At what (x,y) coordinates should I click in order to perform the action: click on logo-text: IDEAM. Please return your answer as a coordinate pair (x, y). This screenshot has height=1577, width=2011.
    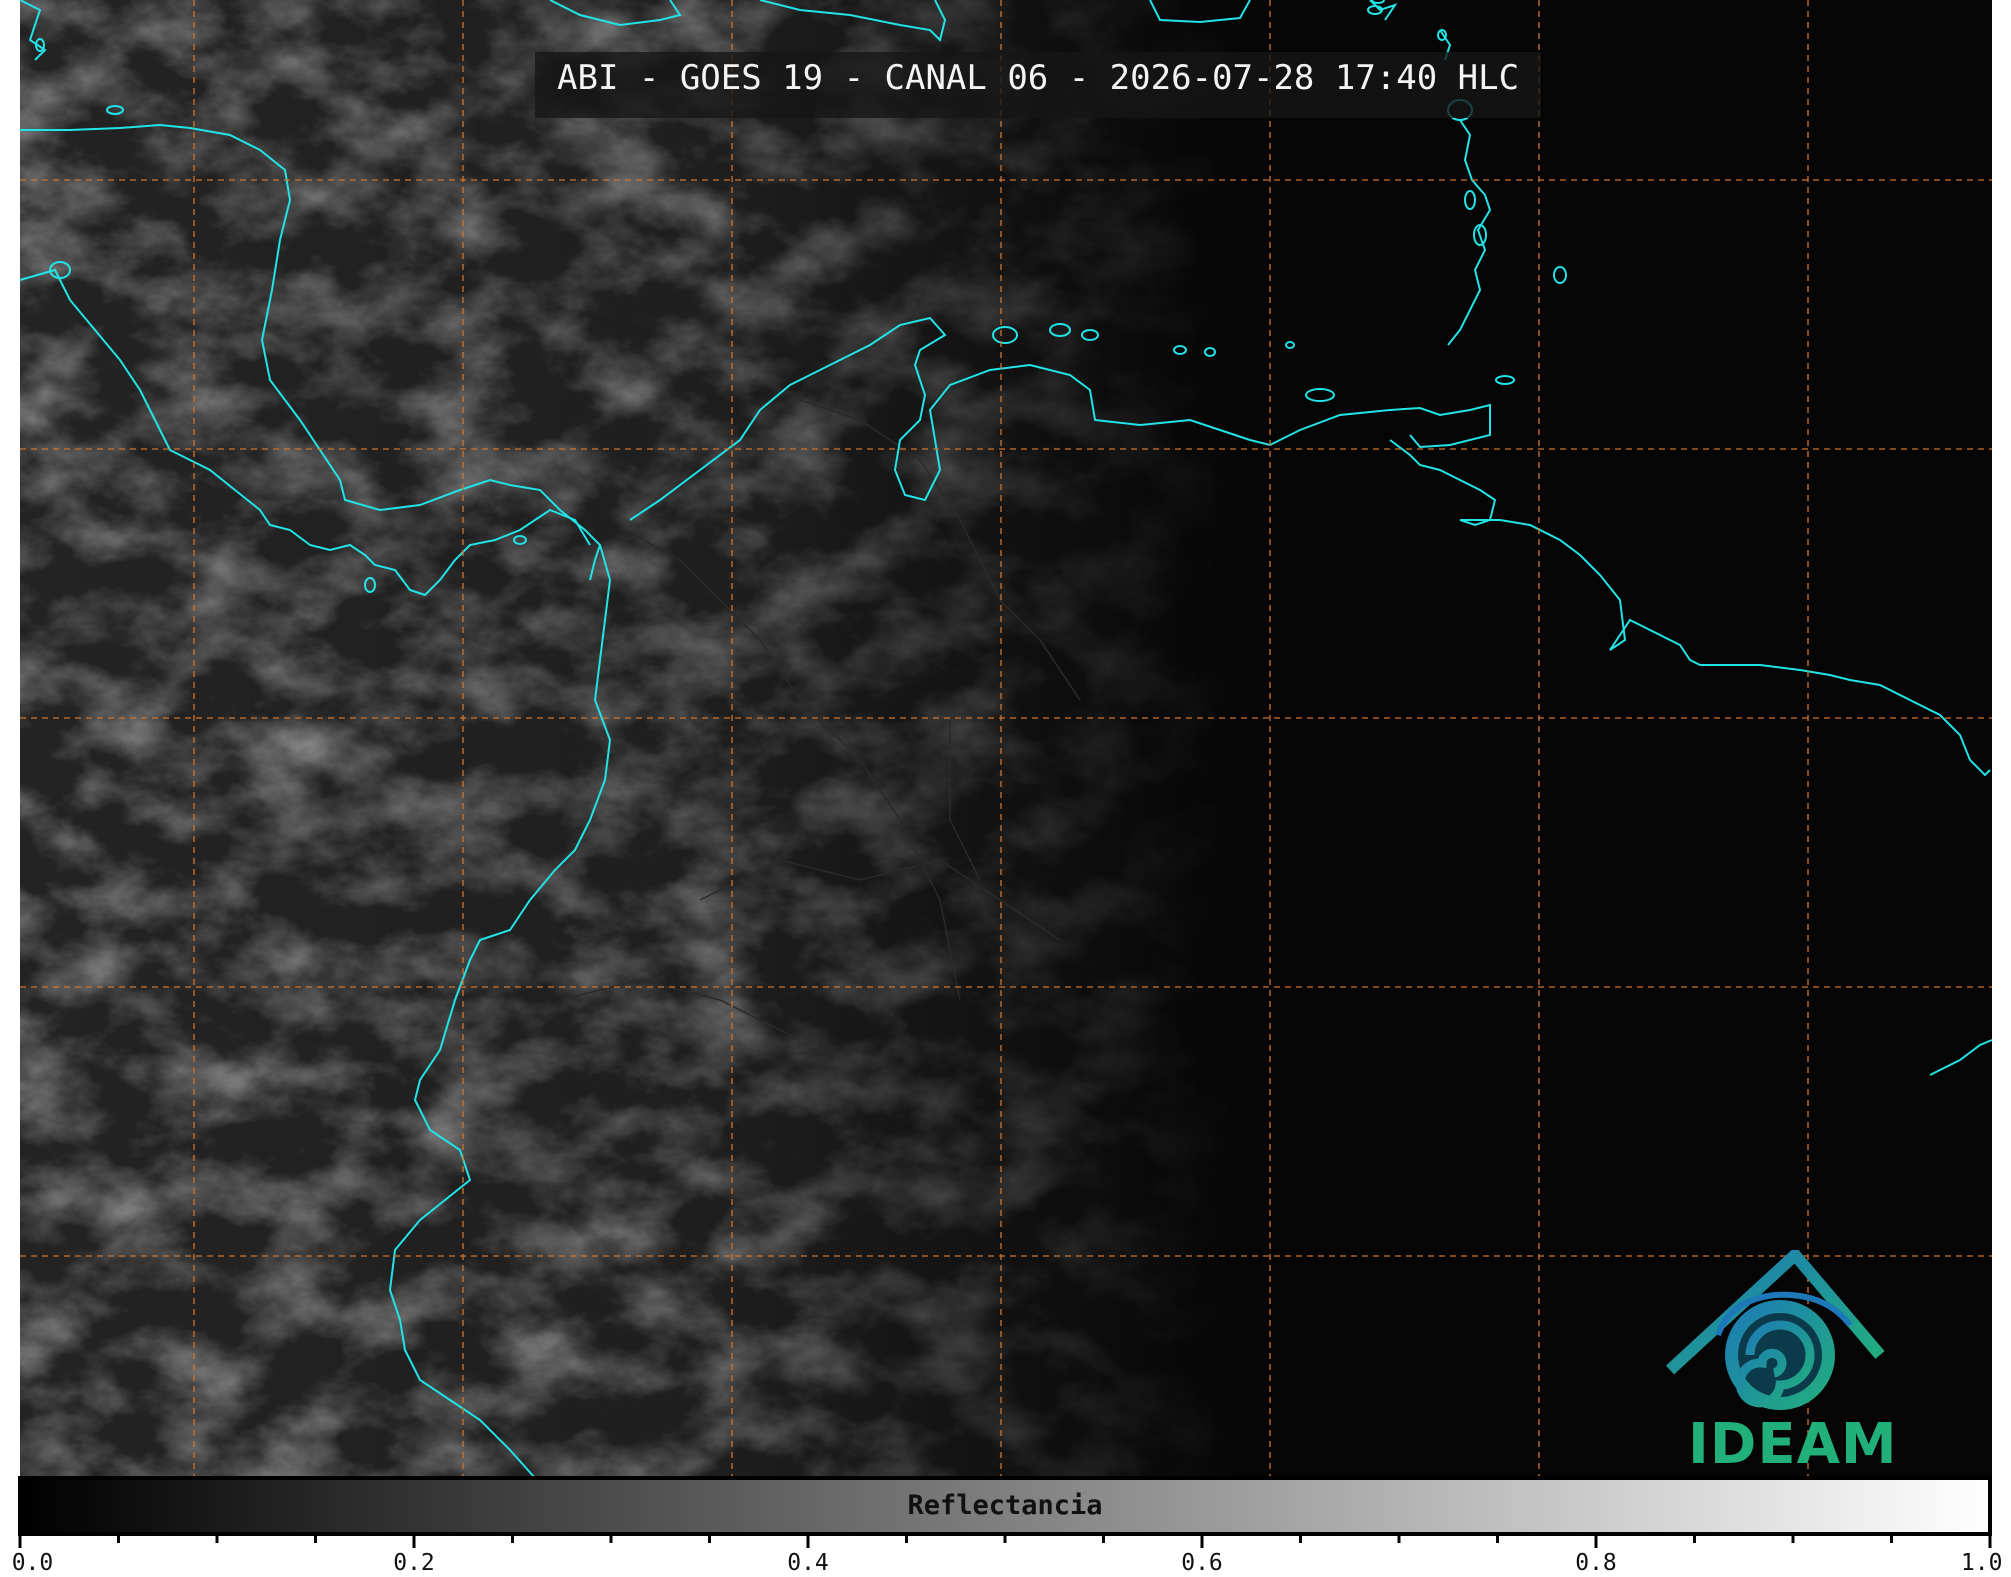
    Looking at the image, I should click on (1793, 1444).